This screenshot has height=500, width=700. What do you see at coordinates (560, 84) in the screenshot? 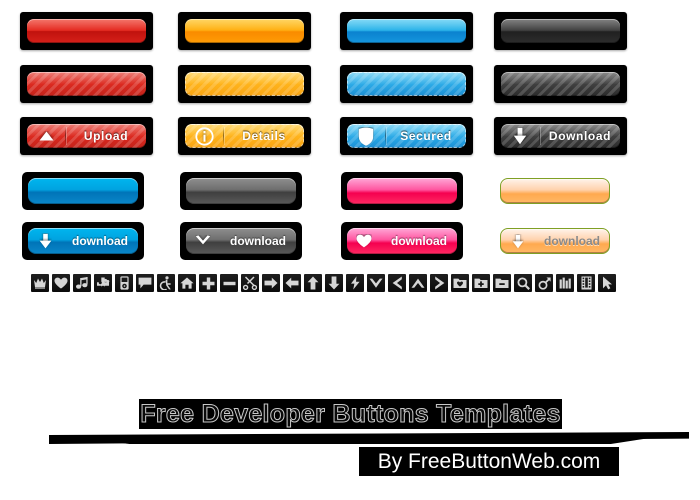
I see `dark-striped-button` at bounding box center [560, 84].